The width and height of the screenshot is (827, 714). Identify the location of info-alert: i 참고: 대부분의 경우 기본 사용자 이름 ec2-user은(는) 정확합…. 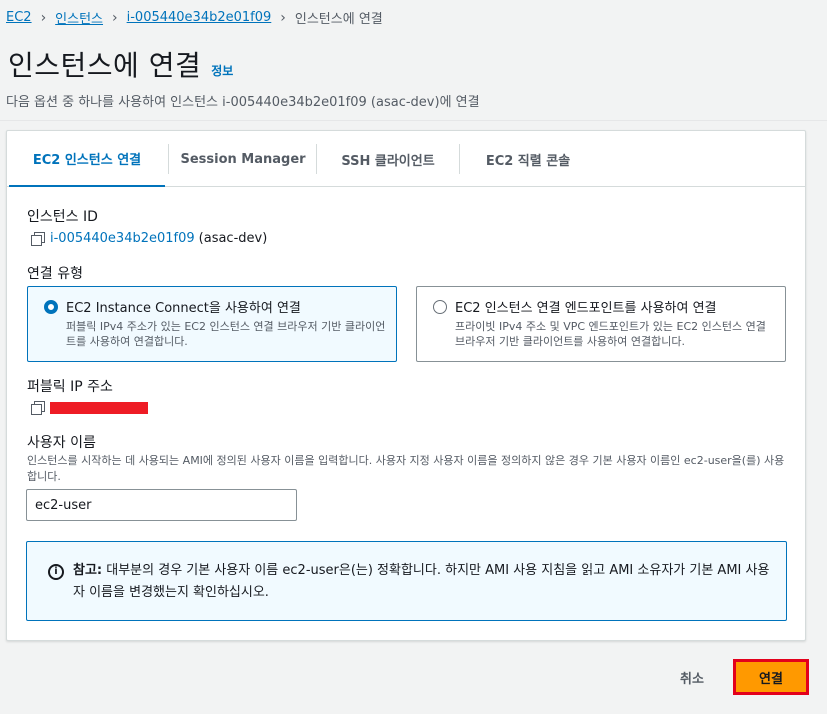
(406, 581).